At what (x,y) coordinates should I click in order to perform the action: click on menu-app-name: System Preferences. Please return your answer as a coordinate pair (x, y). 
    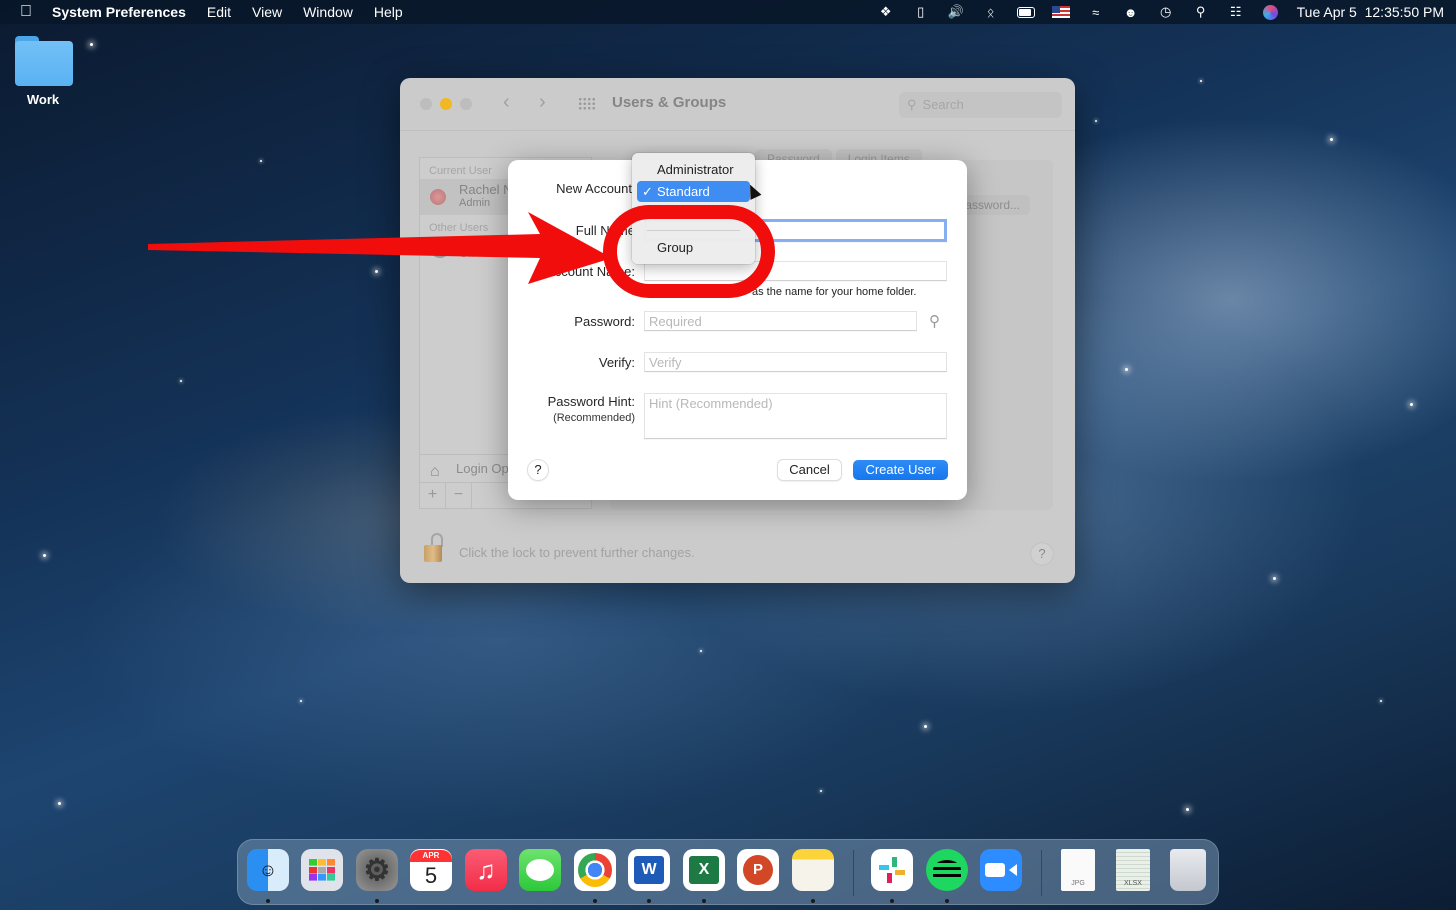
    Looking at the image, I should click on (119, 12).